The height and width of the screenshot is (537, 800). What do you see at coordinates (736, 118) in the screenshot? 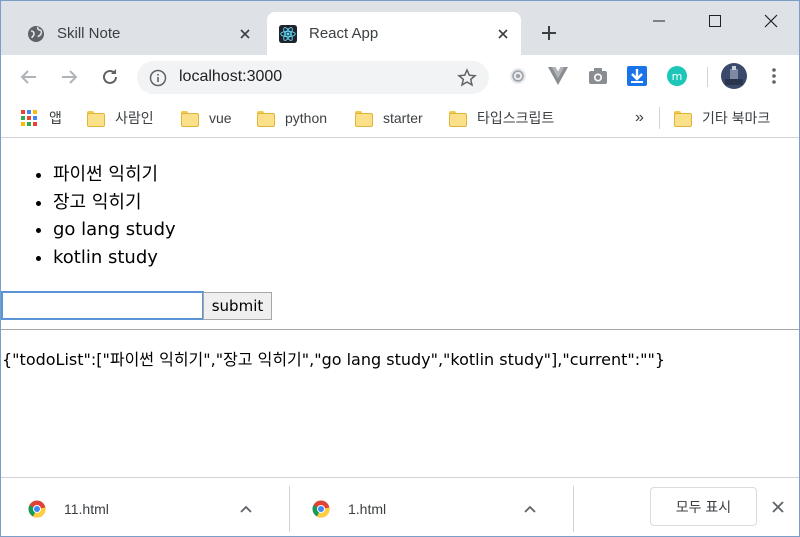
I see `bookmark-label: 기타 북마크` at bounding box center [736, 118].